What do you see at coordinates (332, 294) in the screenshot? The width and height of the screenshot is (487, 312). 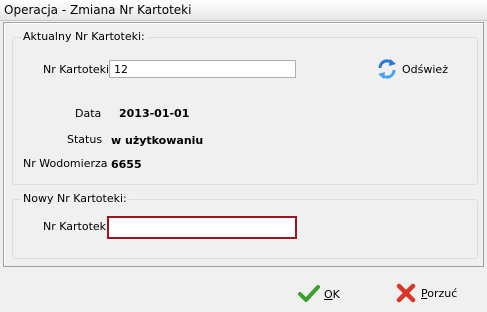 I see `ok-label: OK` at bounding box center [332, 294].